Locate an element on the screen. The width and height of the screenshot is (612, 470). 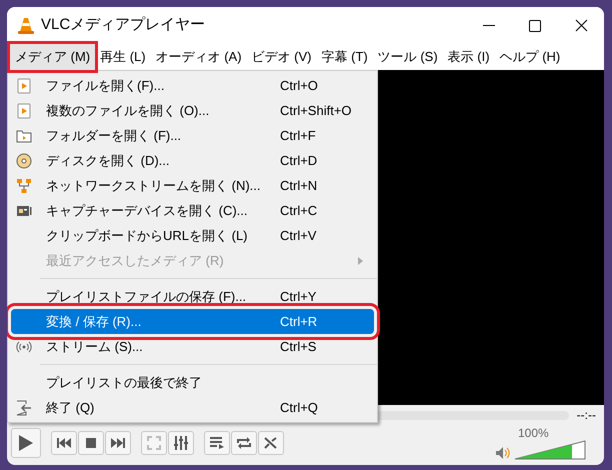
menu-item: キャプチャーデバイスを開く (C)... Ctrl+C is located at coordinates (192, 210).